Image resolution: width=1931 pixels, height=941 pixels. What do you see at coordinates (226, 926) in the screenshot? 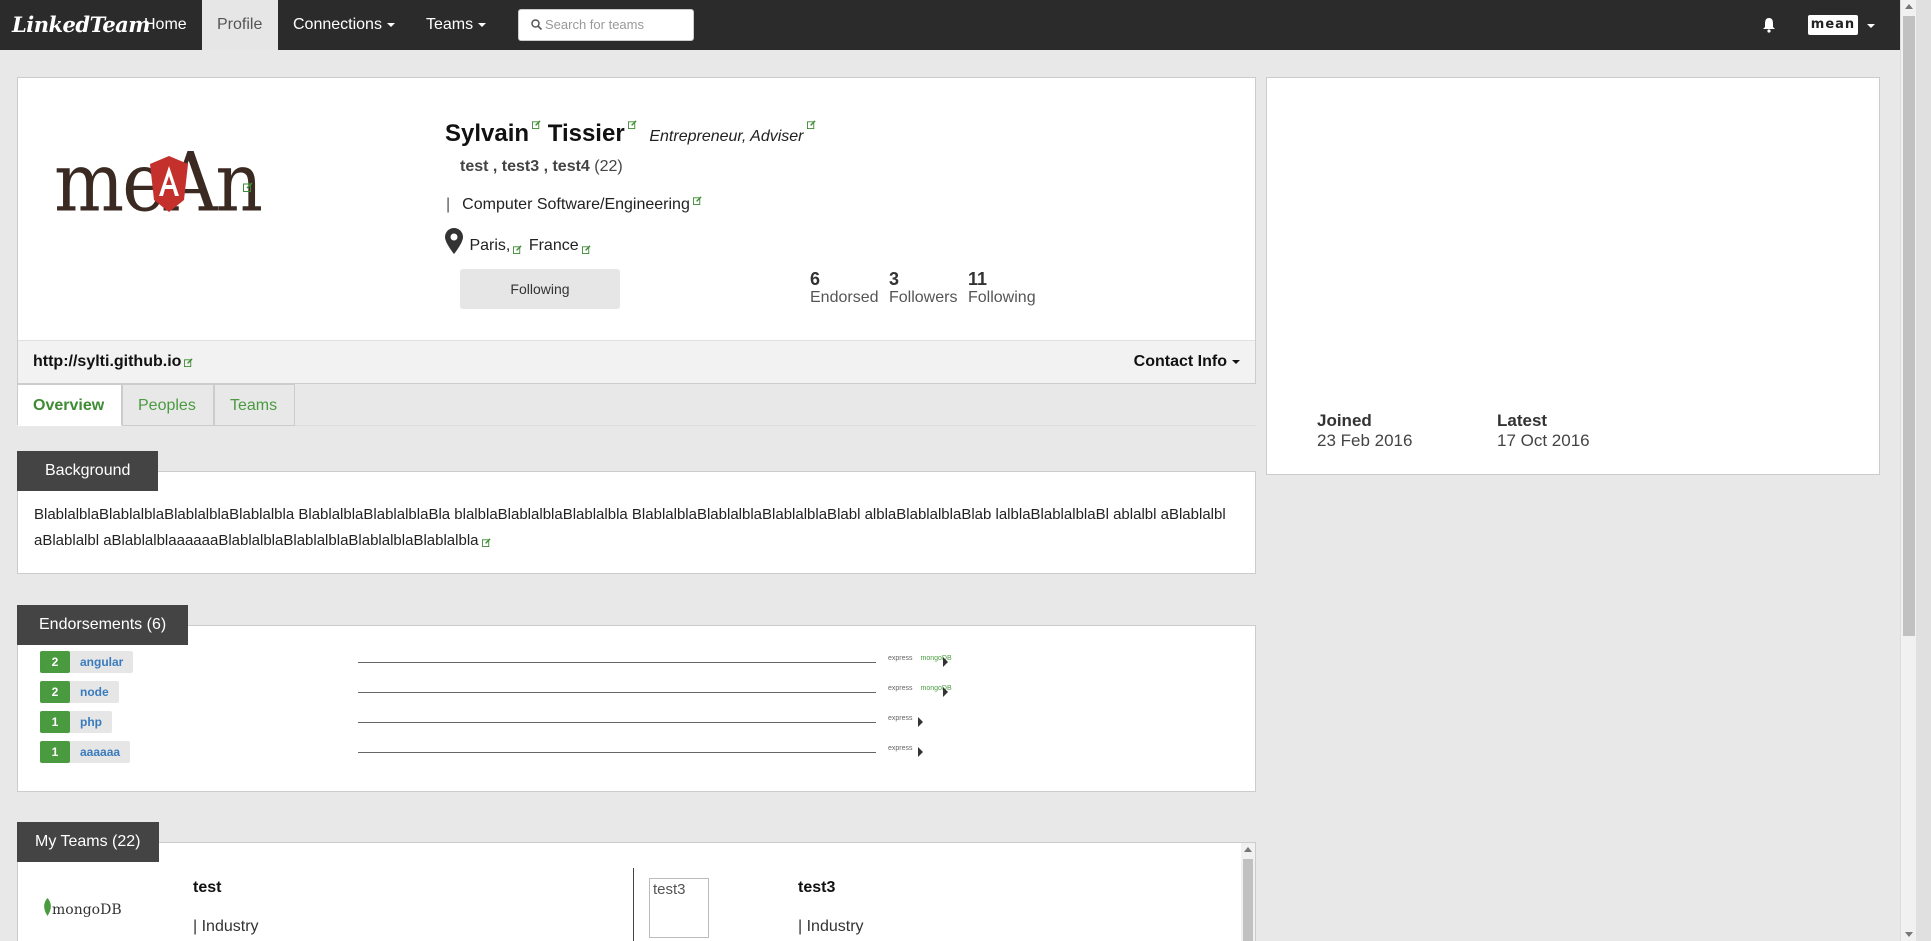
I see `team-industry: | Industry` at bounding box center [226, 926].